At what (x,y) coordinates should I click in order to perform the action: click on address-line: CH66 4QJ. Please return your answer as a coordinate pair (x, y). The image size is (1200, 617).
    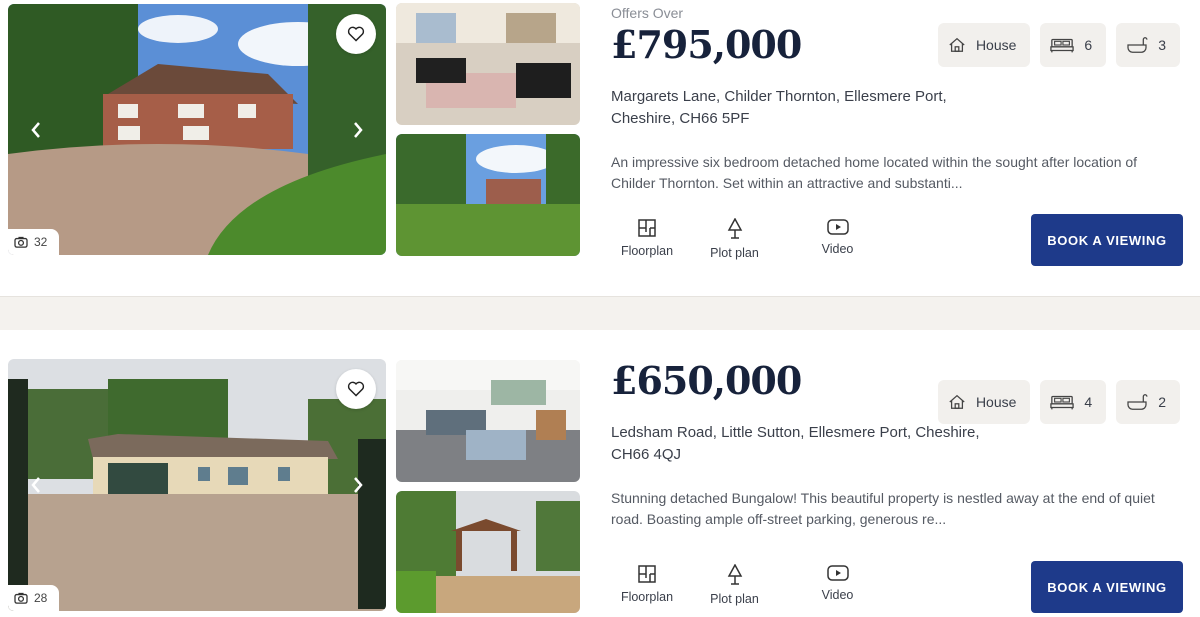
    Looking at the image, I should click on (646, 454).